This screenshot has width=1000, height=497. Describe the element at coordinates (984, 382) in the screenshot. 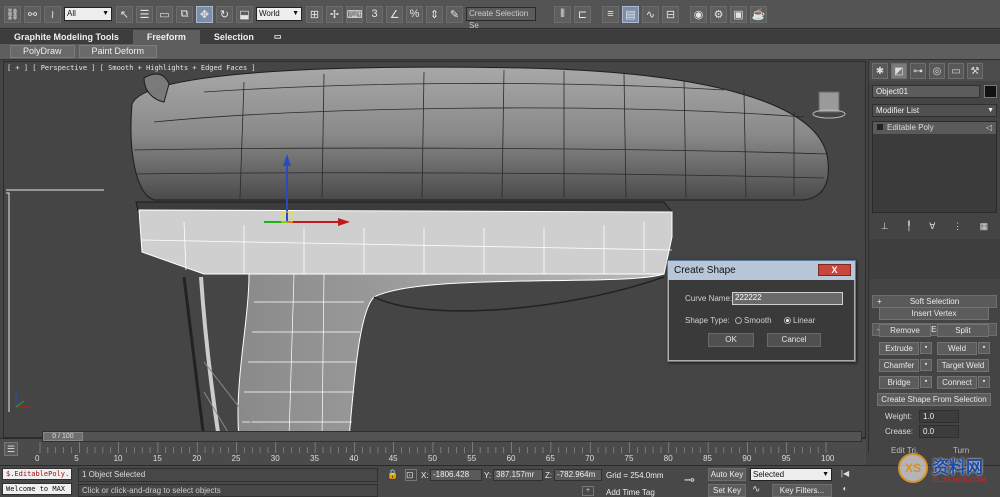

I see `connect-settings-icon: ▪` at that location.